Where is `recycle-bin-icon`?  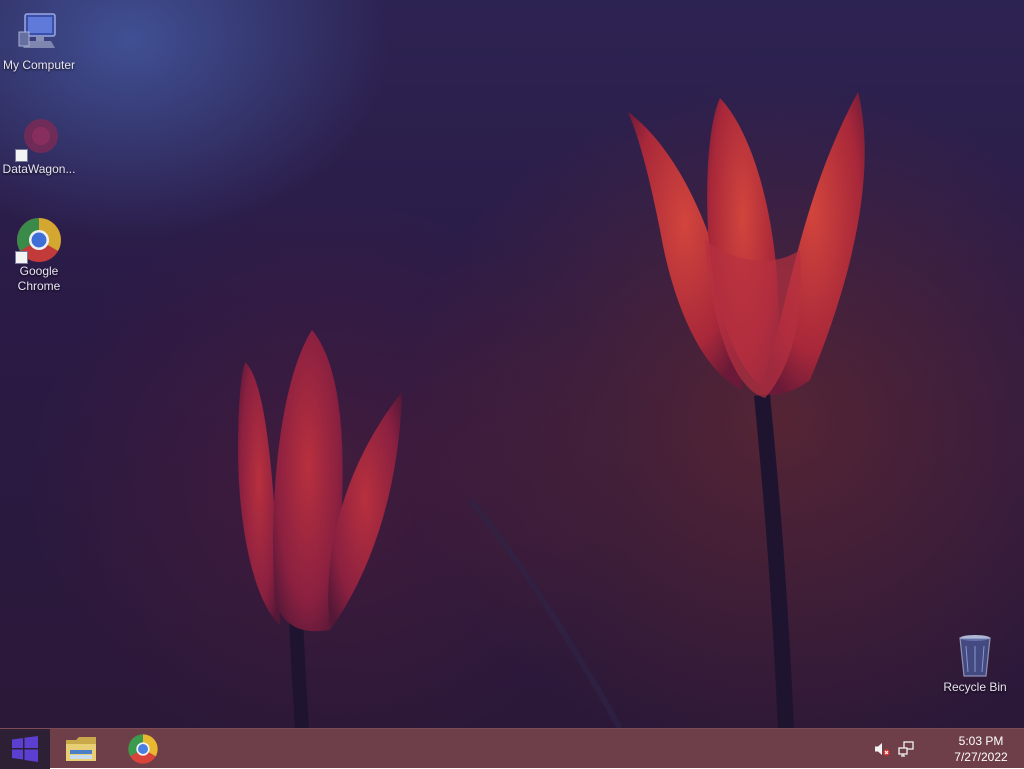
recycle-bin-icon is located at coordinates (975, 656).